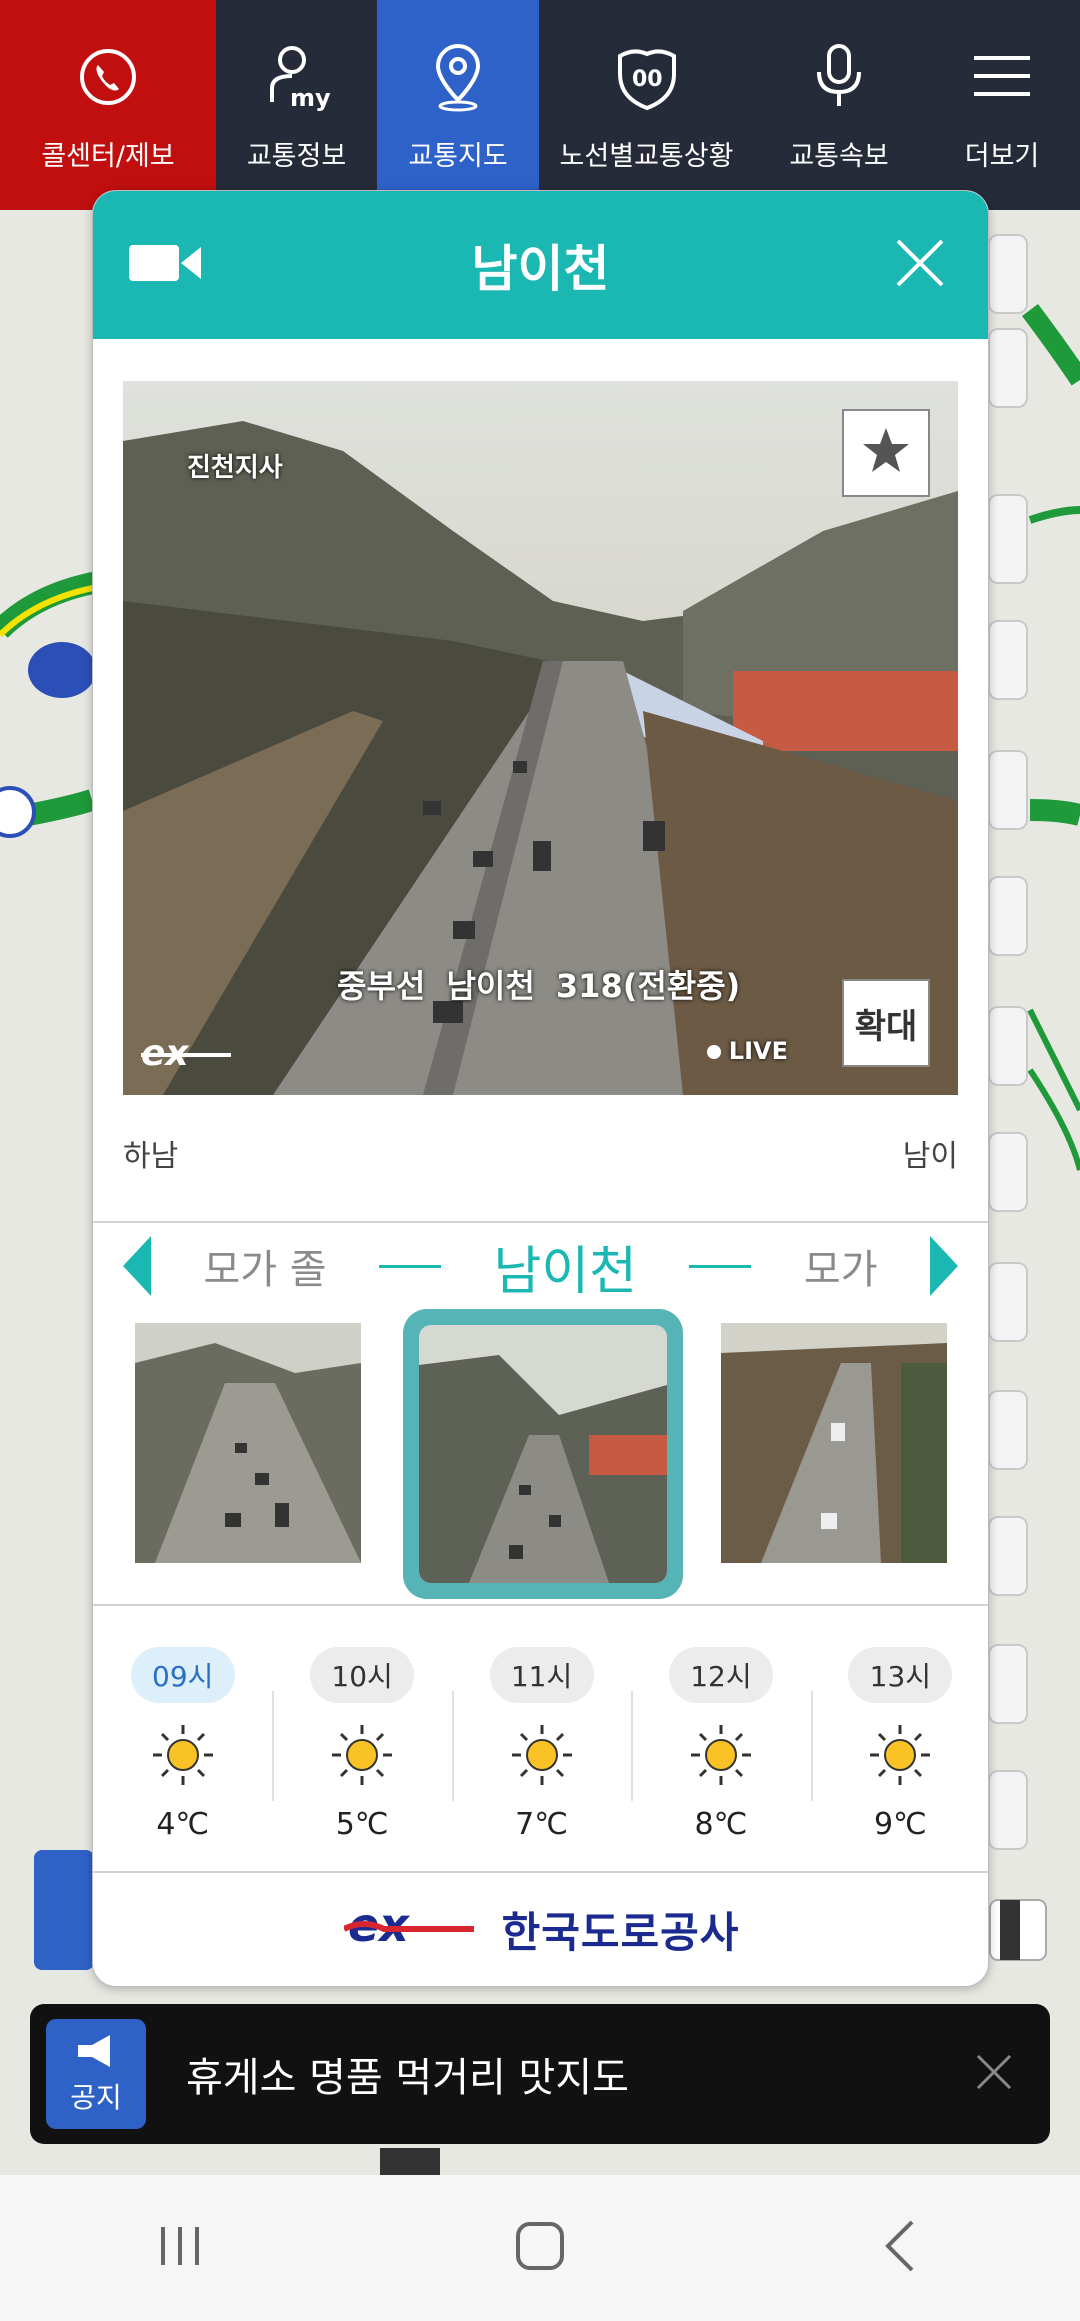 The image size is (1080, 2321). I want to click on system-navigation-bar, so click(540, 2248).